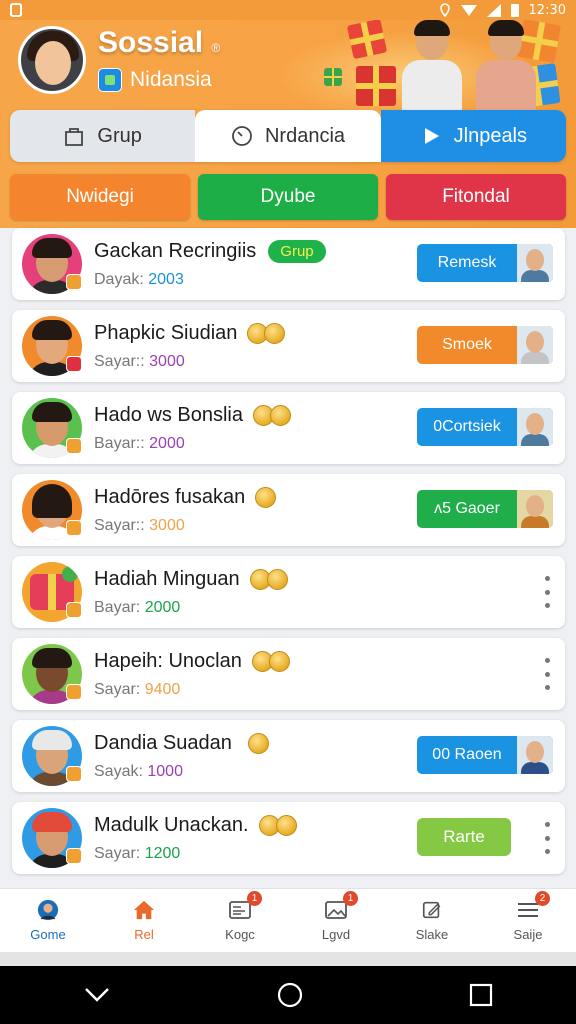 The width and height of the screenshot is (576, 1024). I want to click on item-sub: Sayar: 1200, so click(137, 853).